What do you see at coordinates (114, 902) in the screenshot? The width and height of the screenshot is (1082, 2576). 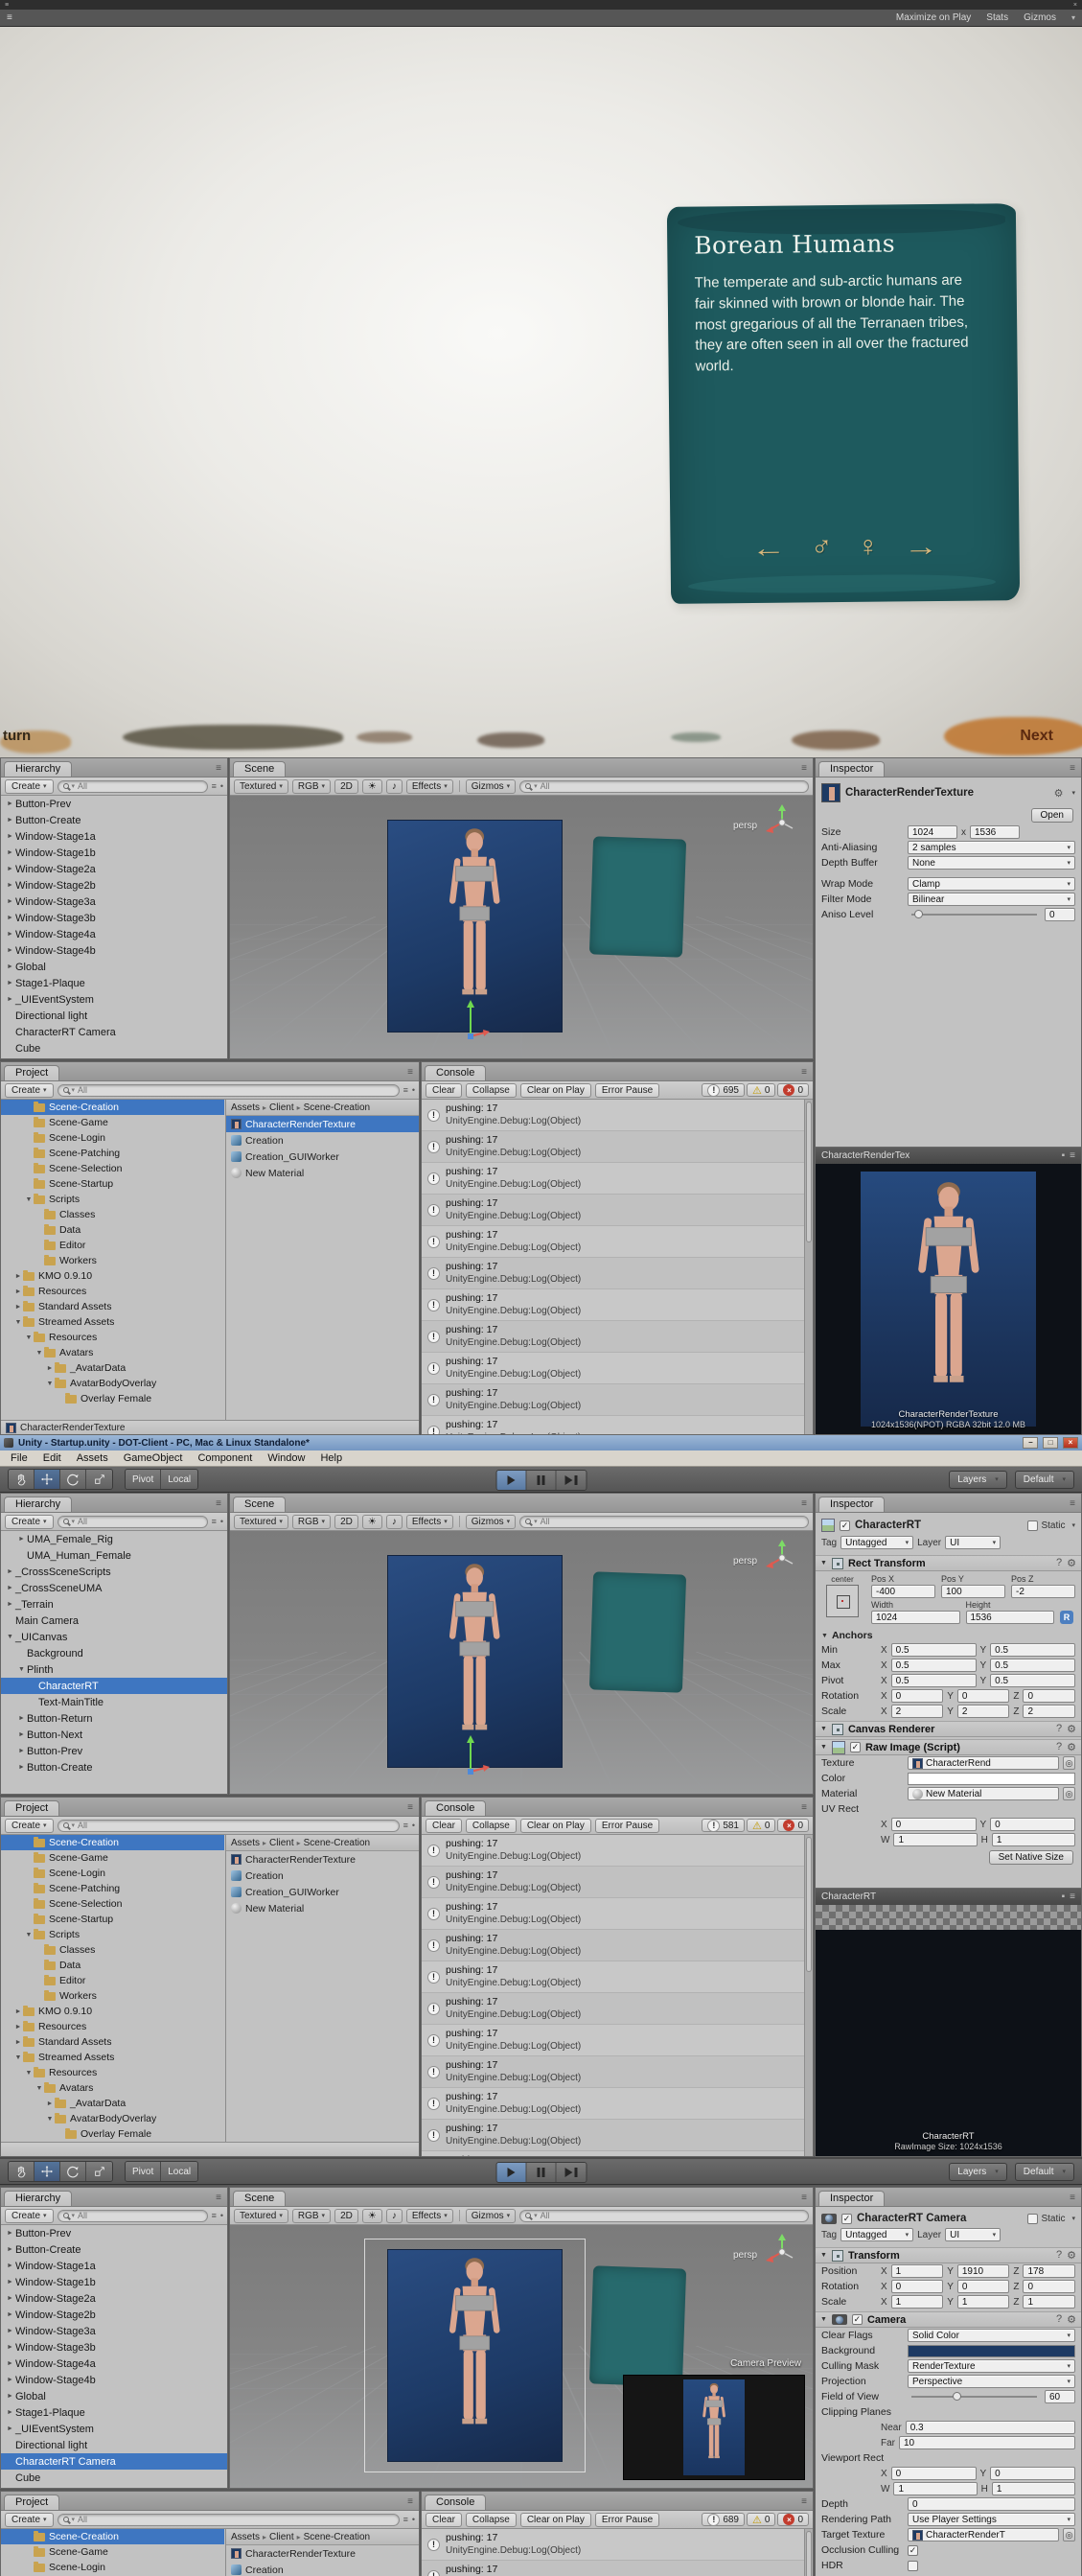 I see `hierarchy-item-window-stage3a: ► Window-Stage3a` at bounding box center [114, 902].